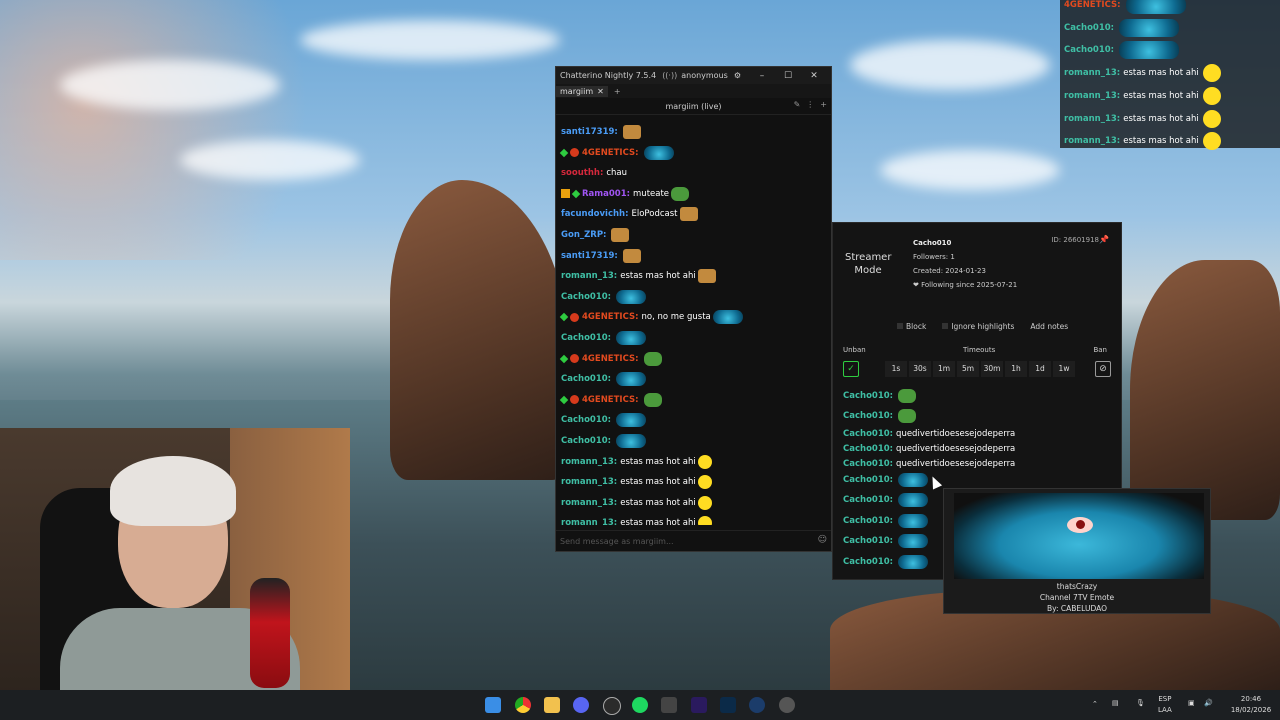  I want to click on user-id: ID: 26601918, so click(1075, 240).